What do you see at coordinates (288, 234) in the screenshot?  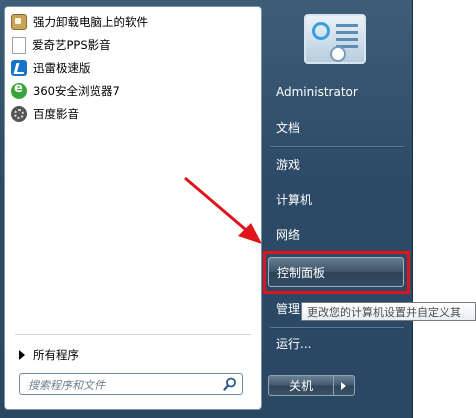 I see `network-label: 网络` at bounding box center [288, 234].